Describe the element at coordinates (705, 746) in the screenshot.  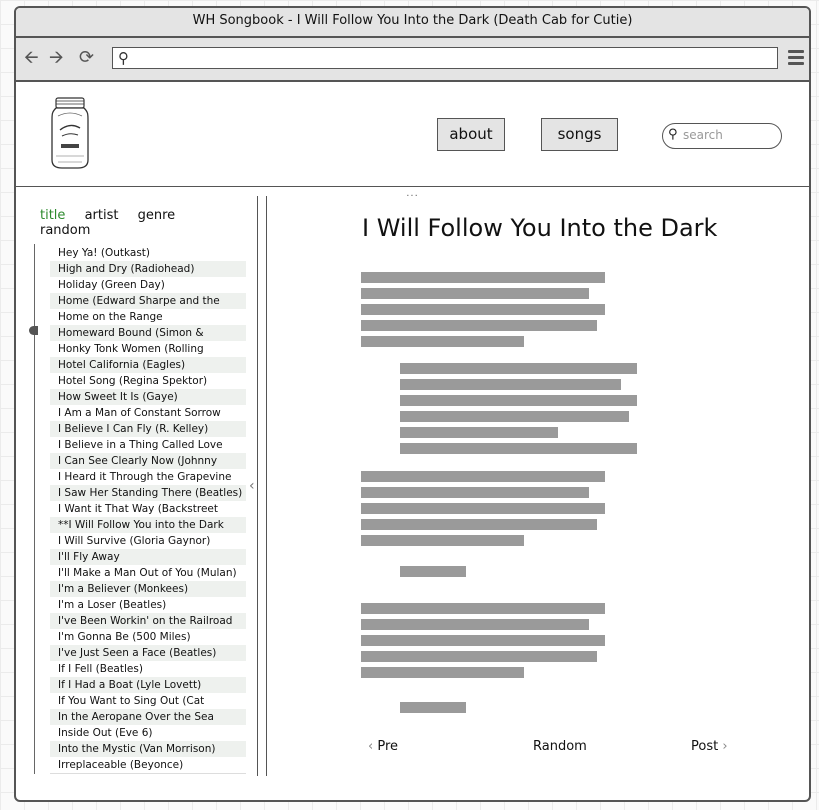
I see `next-label: Post` at that location.